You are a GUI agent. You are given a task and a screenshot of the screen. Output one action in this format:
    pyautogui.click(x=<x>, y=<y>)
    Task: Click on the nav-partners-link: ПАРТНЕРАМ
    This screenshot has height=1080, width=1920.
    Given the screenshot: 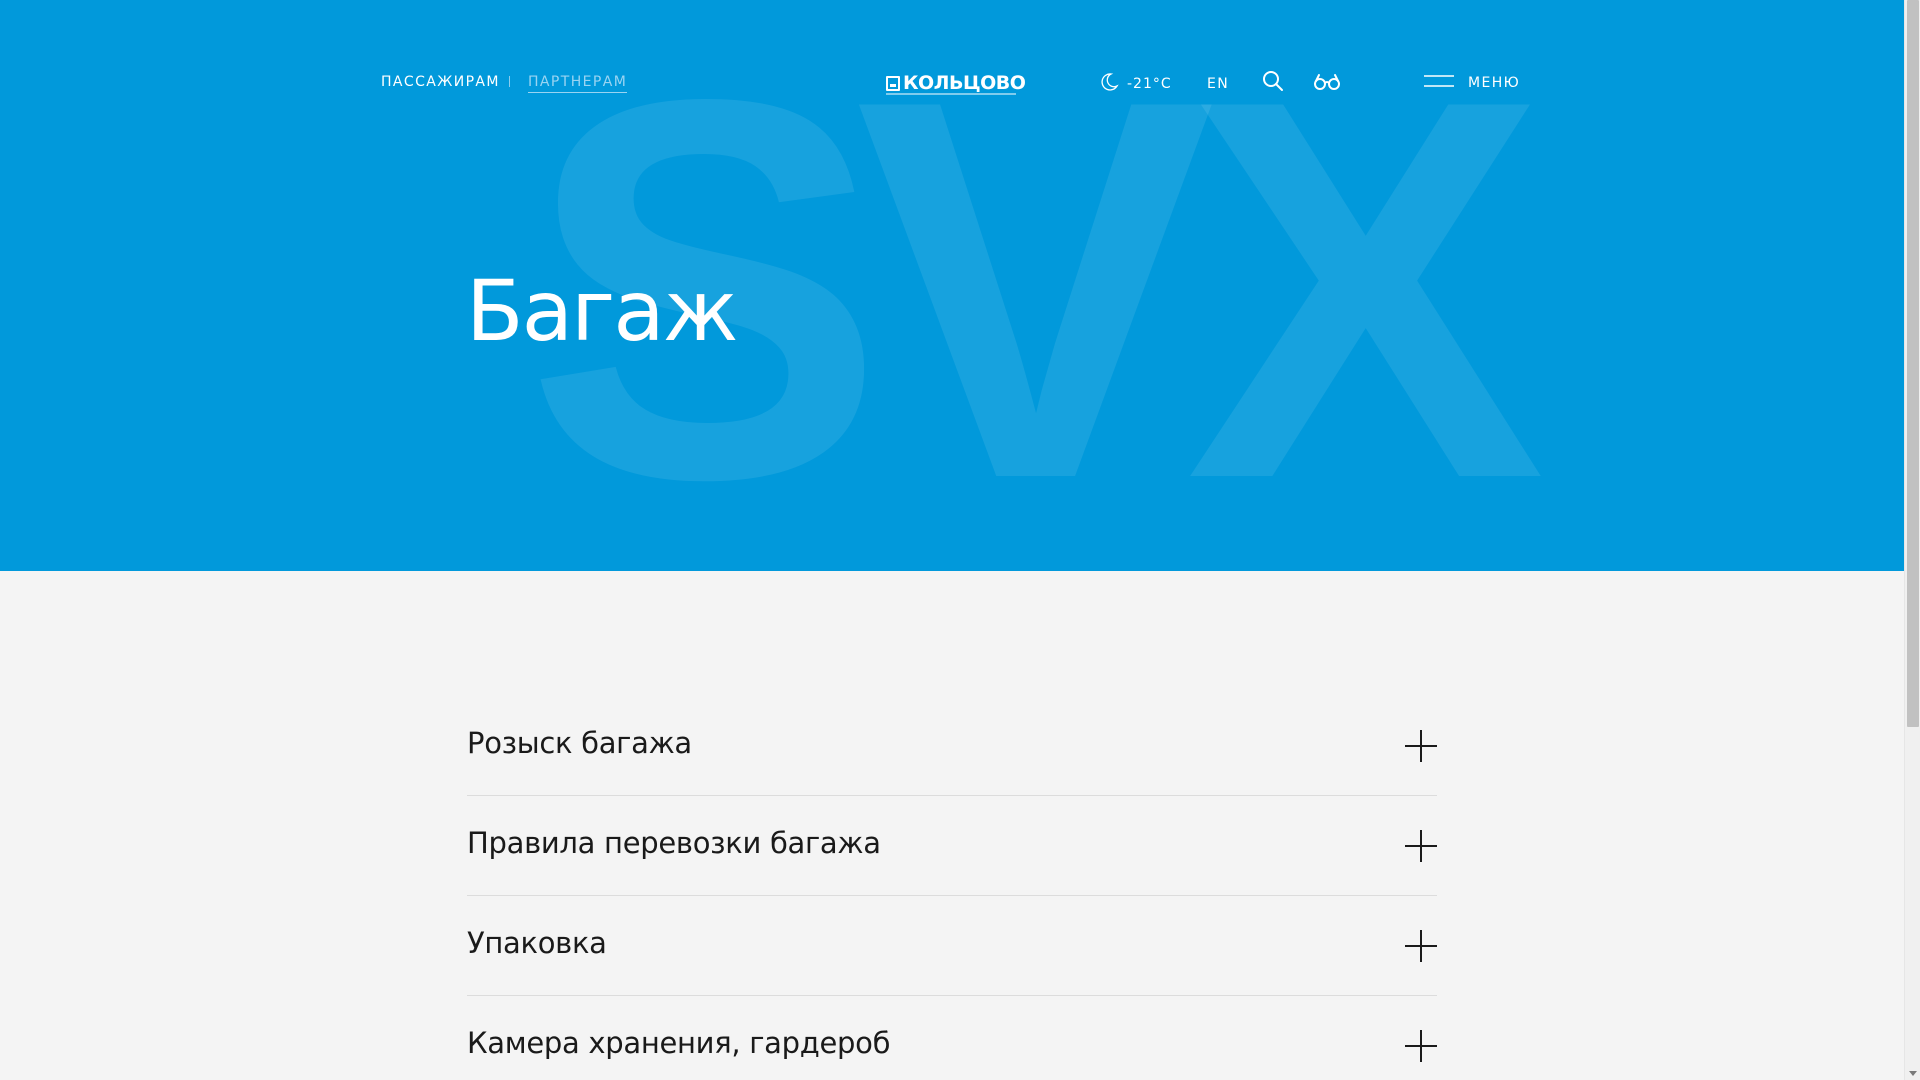 What is the action you would take?
    pyautogui.click(x=578, y=83)
    